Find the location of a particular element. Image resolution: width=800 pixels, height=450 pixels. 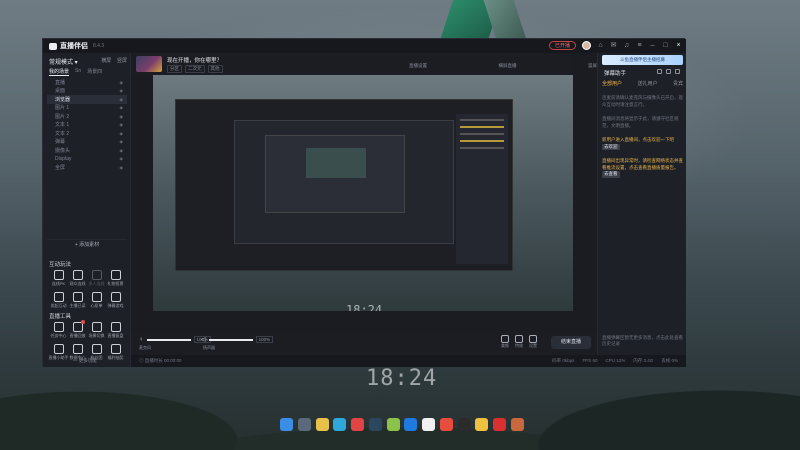

chrome-icon is located at coordinates (446, 424).